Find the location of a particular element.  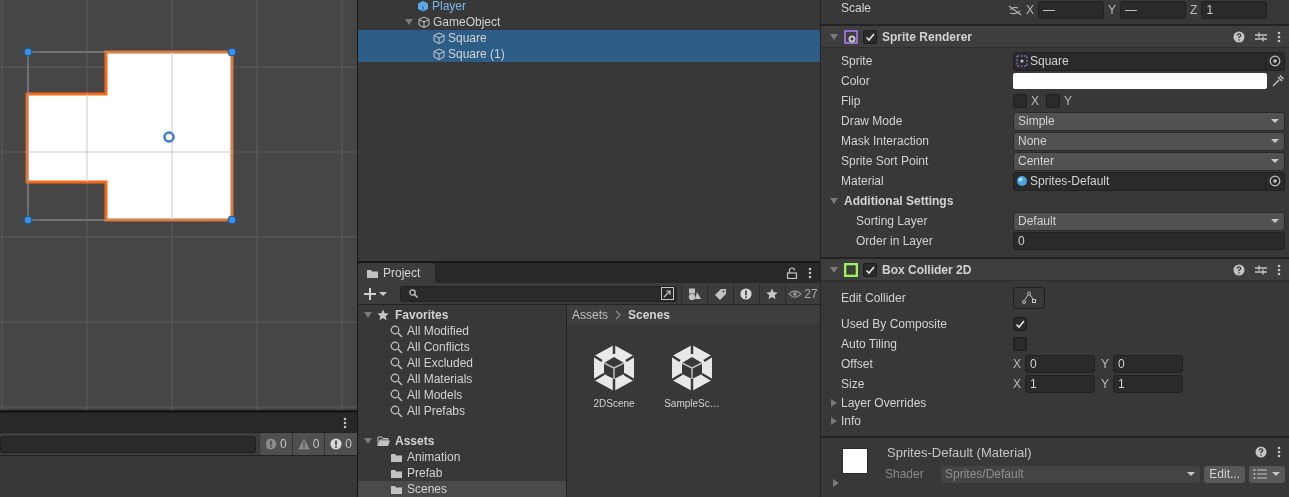

color-field is located at coordinates (1140, 81).